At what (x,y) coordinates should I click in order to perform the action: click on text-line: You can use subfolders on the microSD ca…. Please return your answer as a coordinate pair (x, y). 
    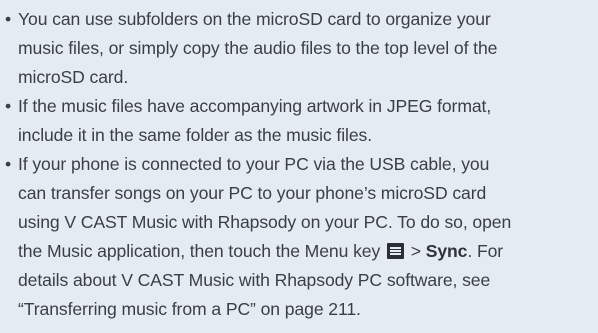
    Looking at the image, I should click on (254, 19).